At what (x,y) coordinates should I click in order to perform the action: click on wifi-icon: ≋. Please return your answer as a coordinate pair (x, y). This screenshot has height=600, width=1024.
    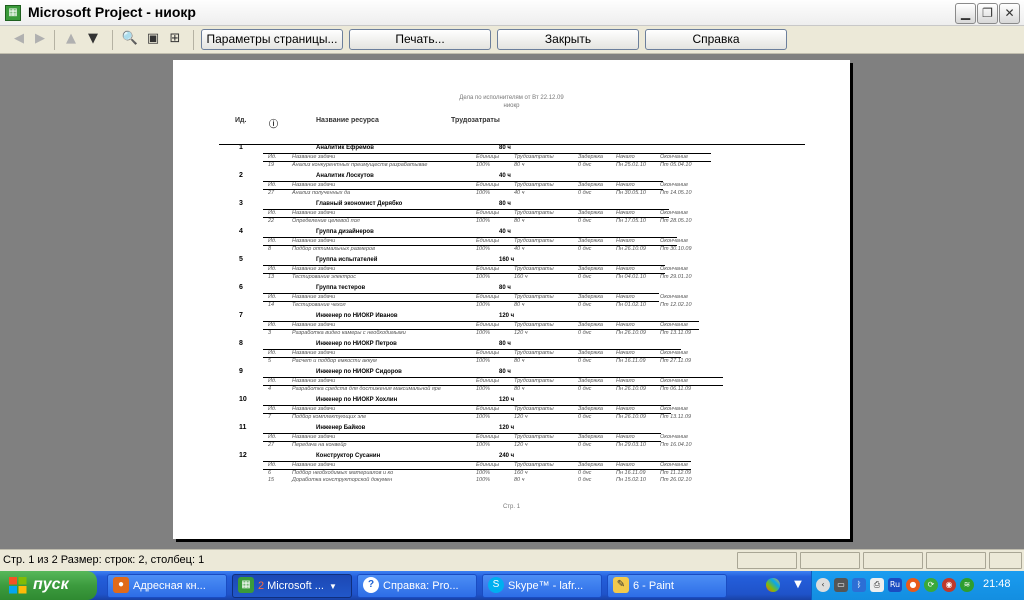
    Looking at the image, I should click on (967, 585).